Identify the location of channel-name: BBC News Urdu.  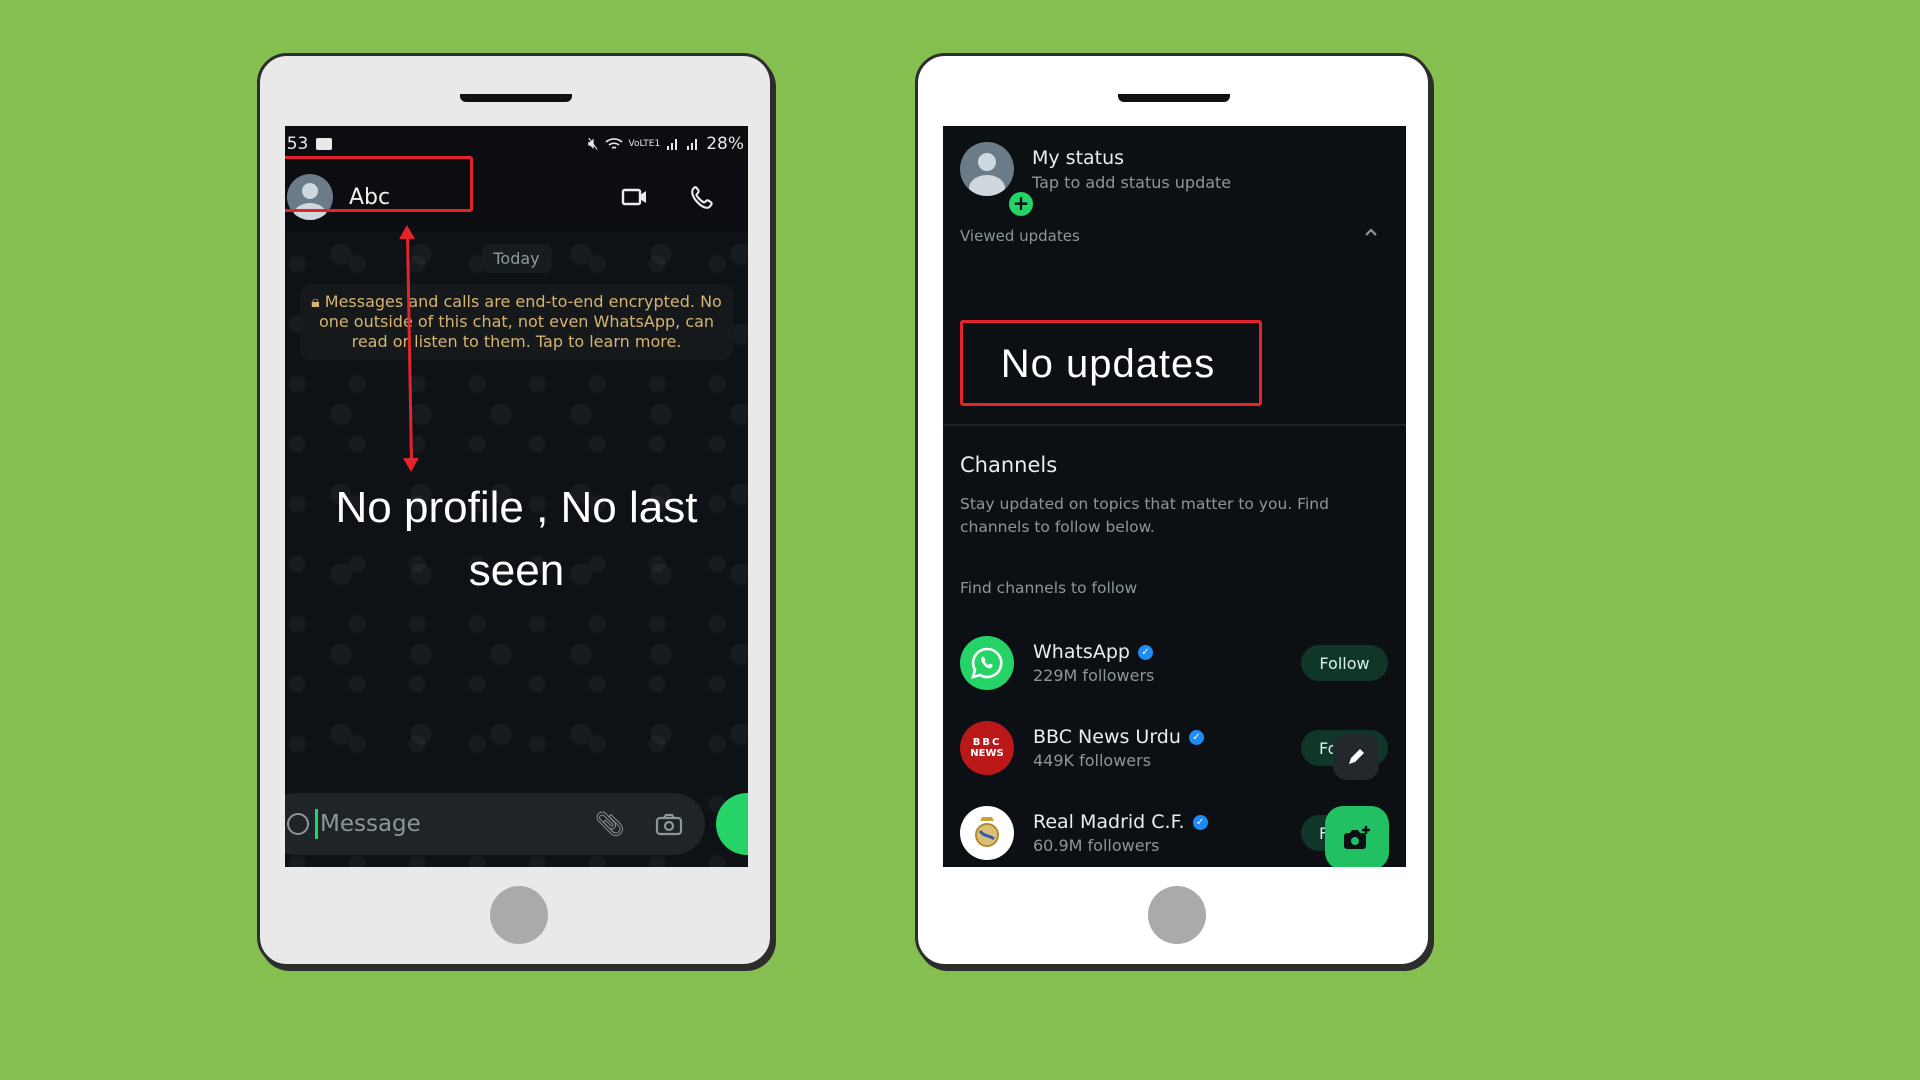
(1107, 737).